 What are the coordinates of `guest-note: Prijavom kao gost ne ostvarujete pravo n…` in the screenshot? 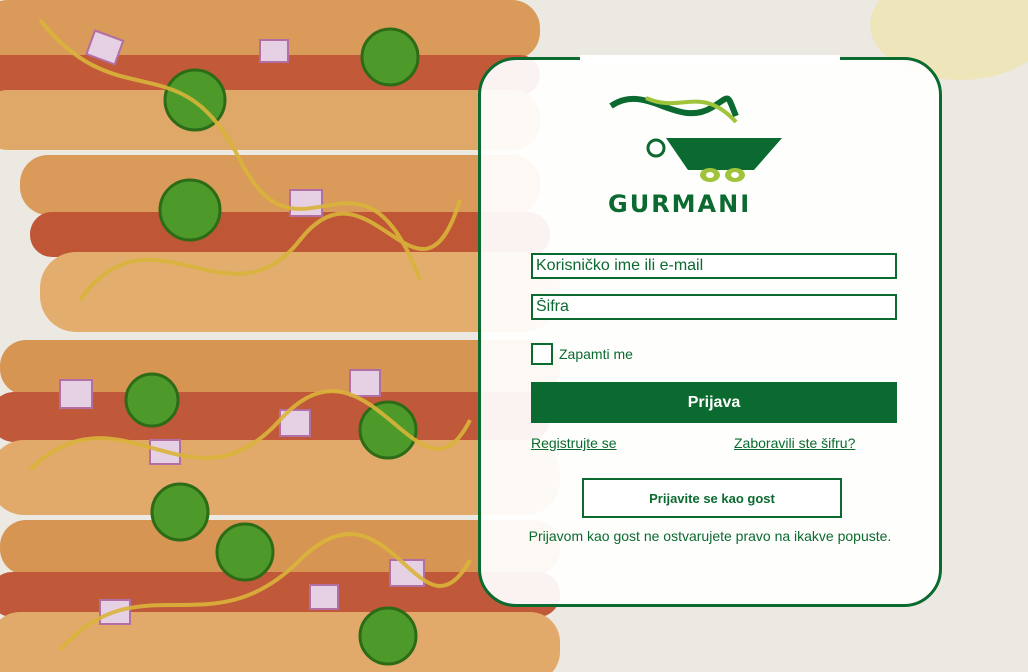 It's located at (710, 536).